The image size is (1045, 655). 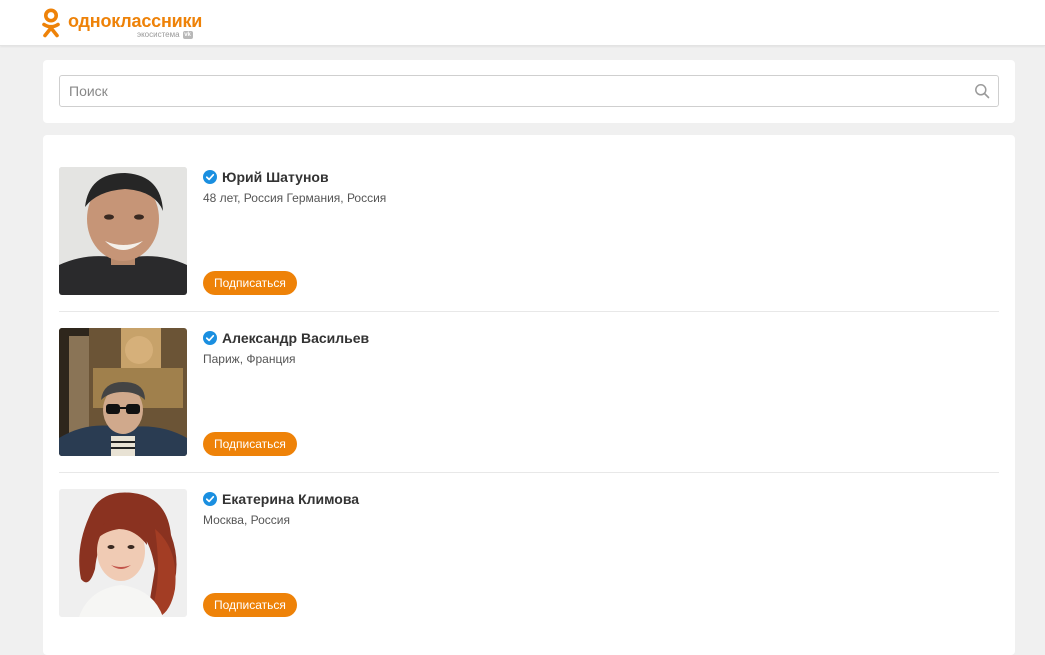 I want to click on search-panel, so click(x=529, y=91).